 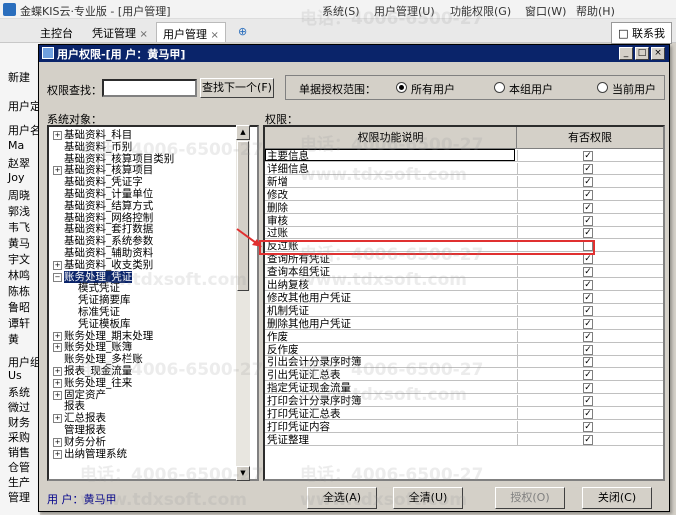 What do you see at coordinates (464, 336) in the screenshot?
I see `permission-row: 作废 ✓` at bounding box center [464, 336].